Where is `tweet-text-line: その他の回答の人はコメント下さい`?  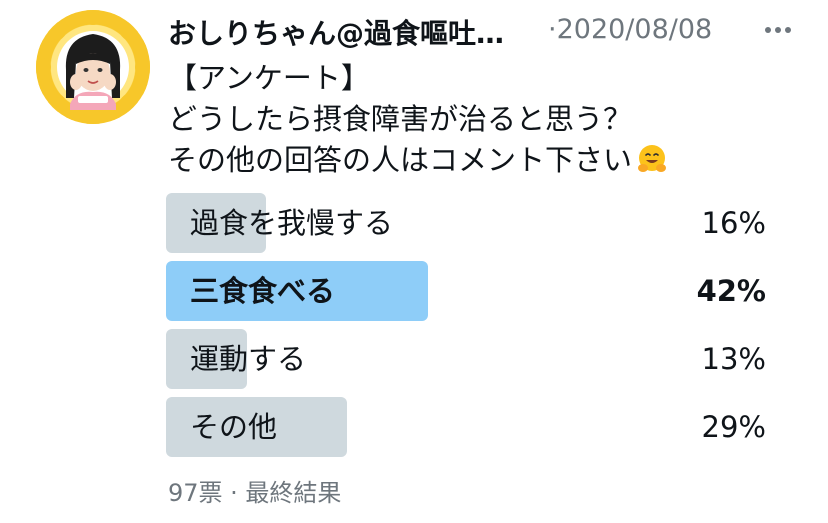 tweet-text-line: その他の回答の人はコメント下さい is located at coordinates (478, 160).